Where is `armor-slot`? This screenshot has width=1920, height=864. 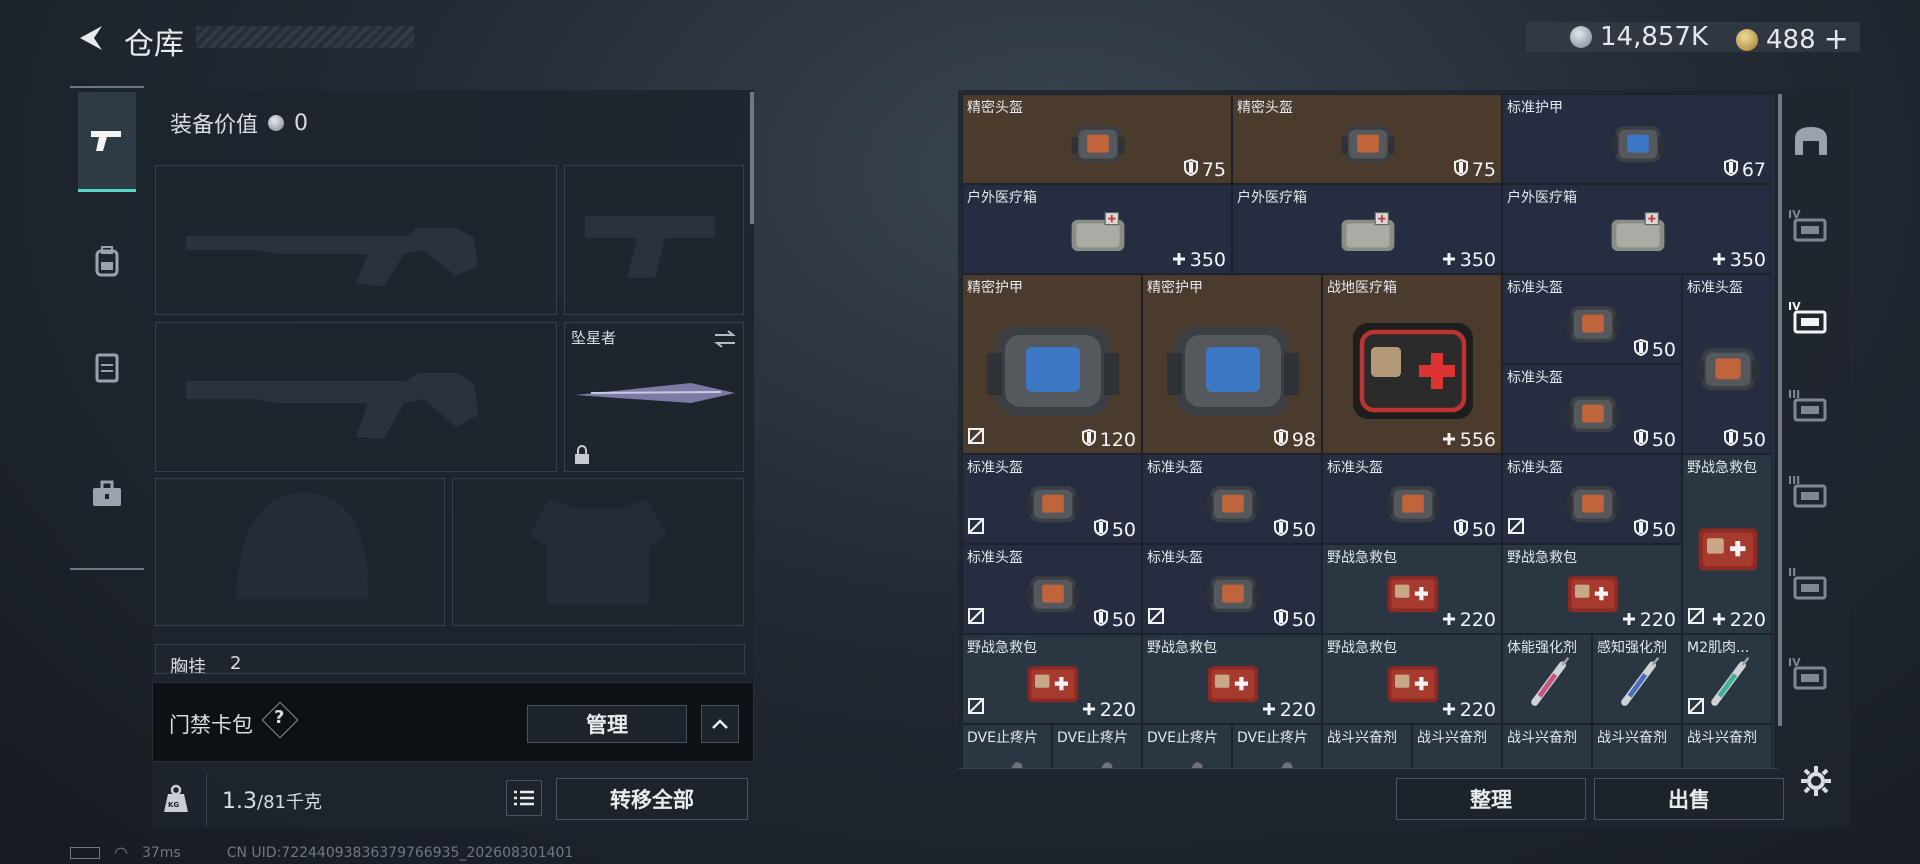 armor-slot is located at coordinates (598, 552).